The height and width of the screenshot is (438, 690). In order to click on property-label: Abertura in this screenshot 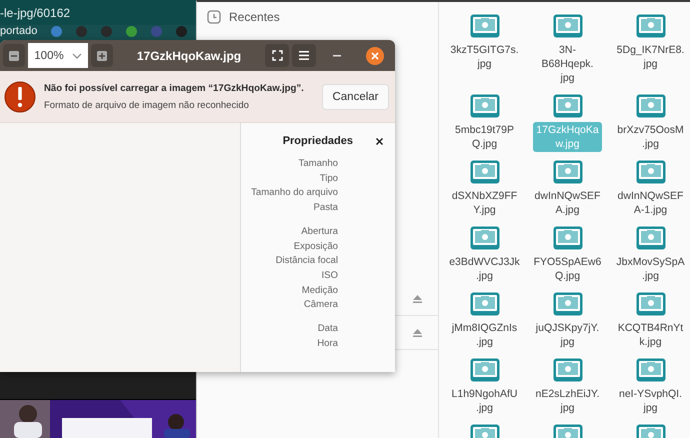, I will do `click(319, 231)`.